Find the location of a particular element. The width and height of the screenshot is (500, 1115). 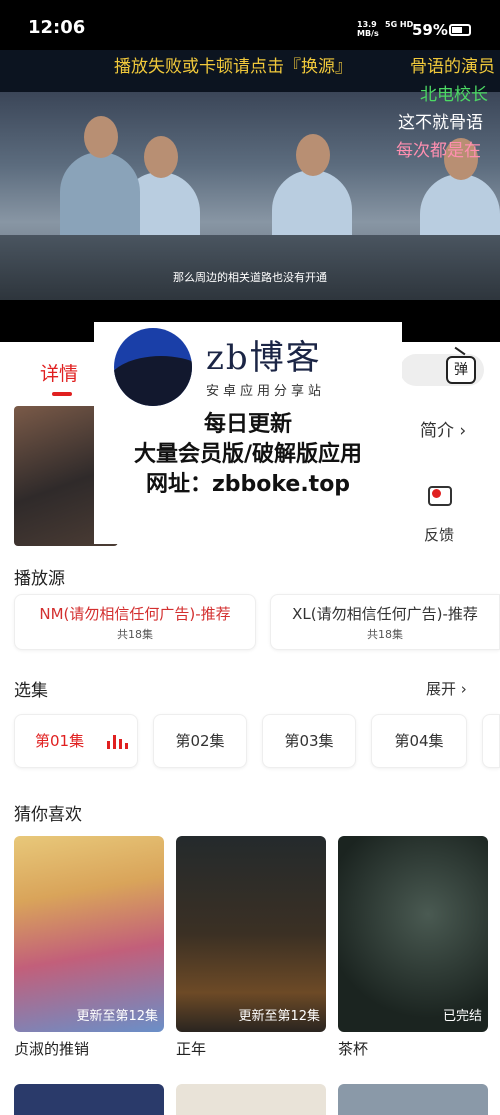

source-card: XL(请勿相信任何广告)-推荐 共18集 is located at coordinates (385, 622).